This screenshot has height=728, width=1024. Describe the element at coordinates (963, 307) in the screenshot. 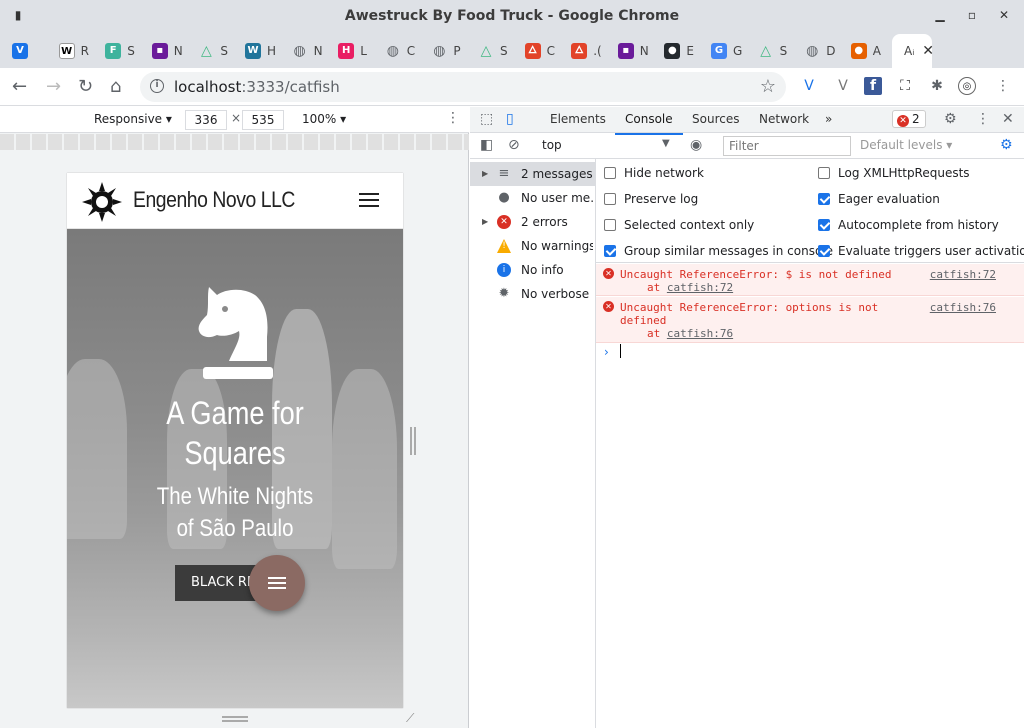

I see `error-source-link: catfish:76` at that location.